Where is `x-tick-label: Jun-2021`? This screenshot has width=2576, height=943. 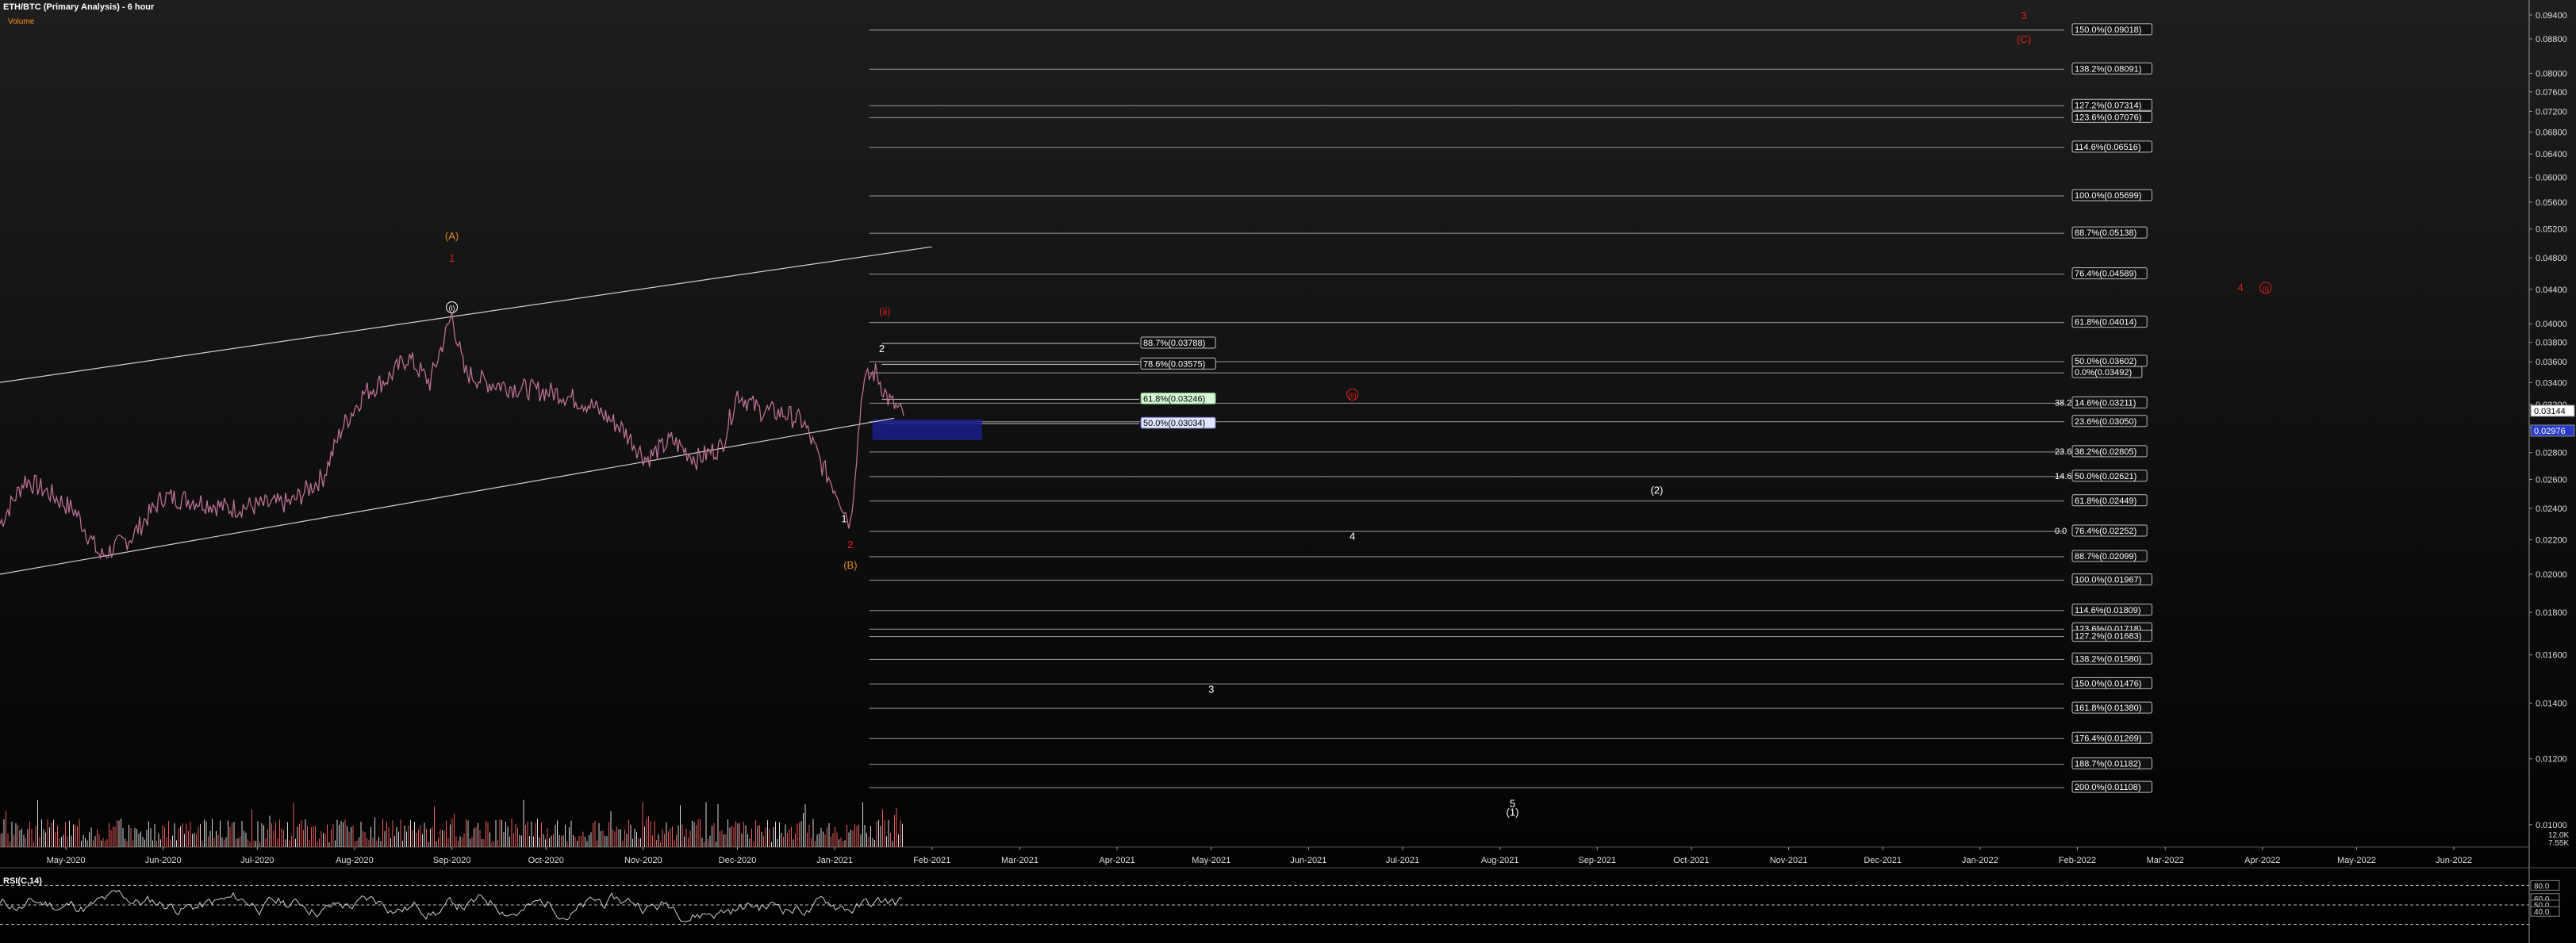
x-tick-label: Jun-2021 is located at coordinates (1308, 860).